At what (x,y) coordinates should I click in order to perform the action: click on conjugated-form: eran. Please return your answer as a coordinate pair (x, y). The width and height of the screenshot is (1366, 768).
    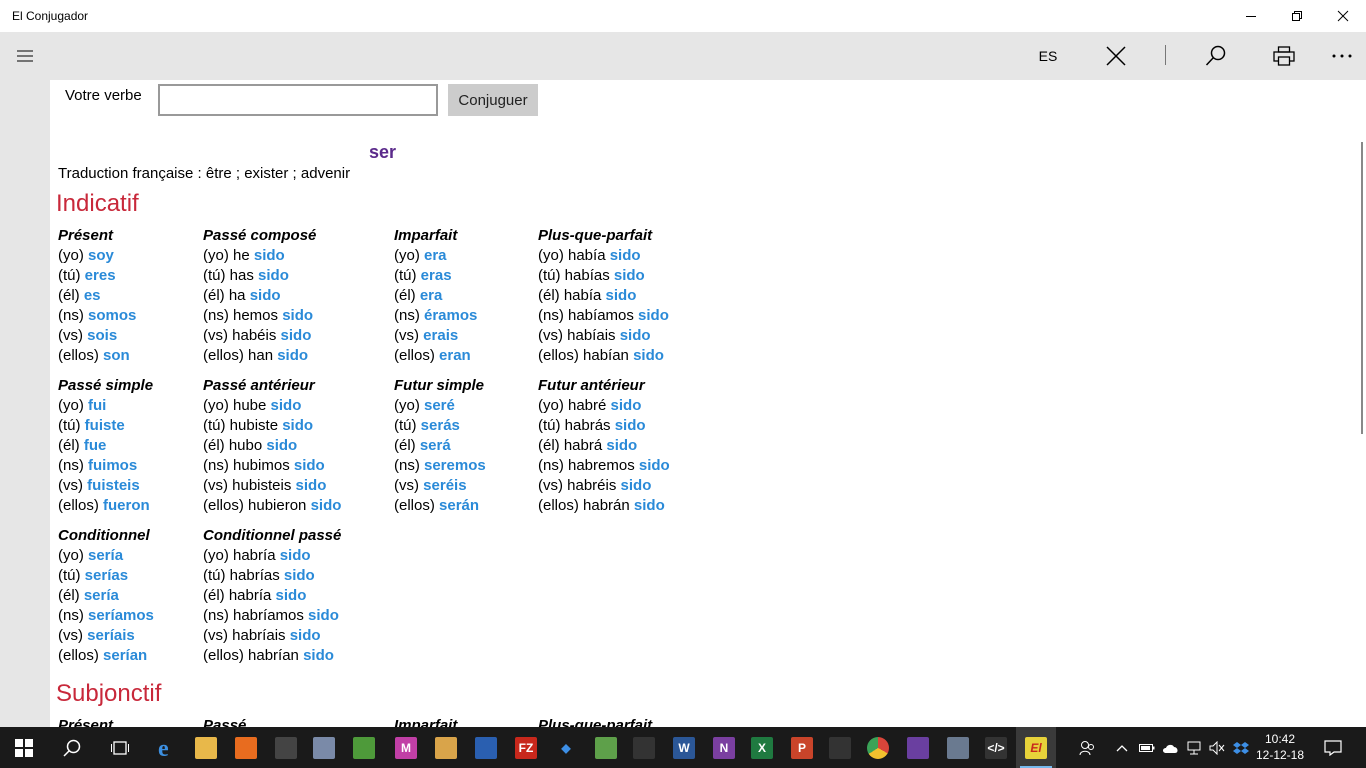
    Looking at the image, I should click on (455, 355).